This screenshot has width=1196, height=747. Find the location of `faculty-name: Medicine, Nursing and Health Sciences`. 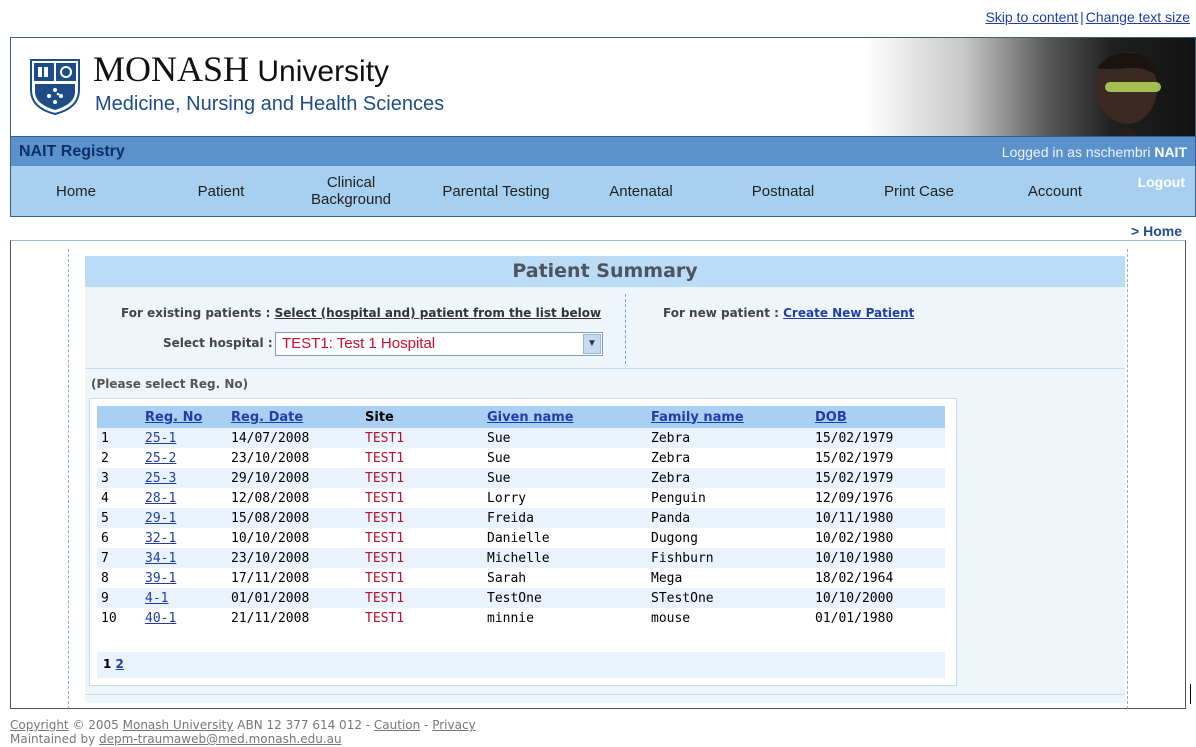

faculty-name: Medicine, Nursing and Health Sciences is located at coordinates (270, 104).